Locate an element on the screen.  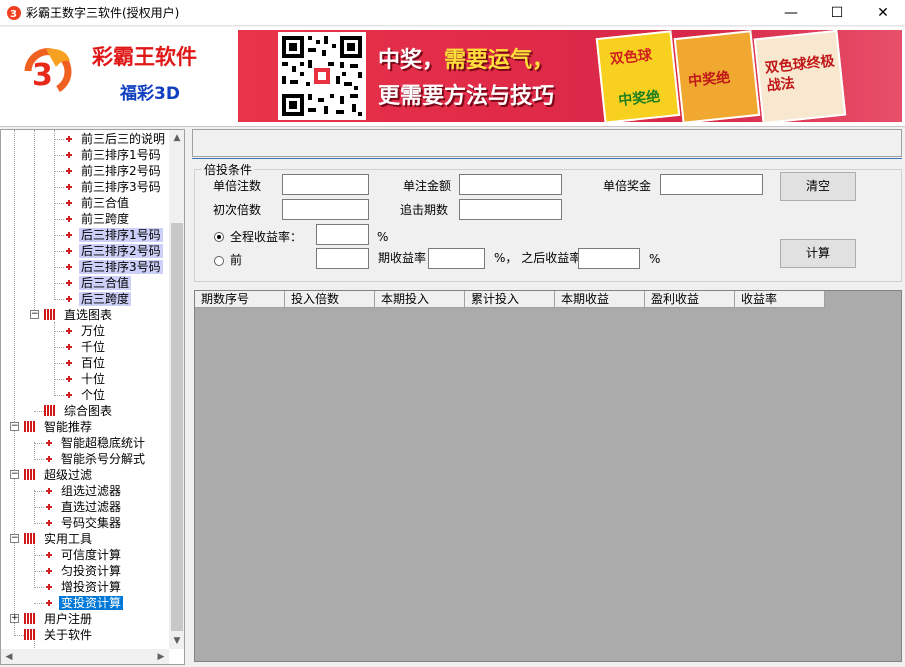
tree-item-super-filter: 超级过滤 is located at coordinates (59, 475).